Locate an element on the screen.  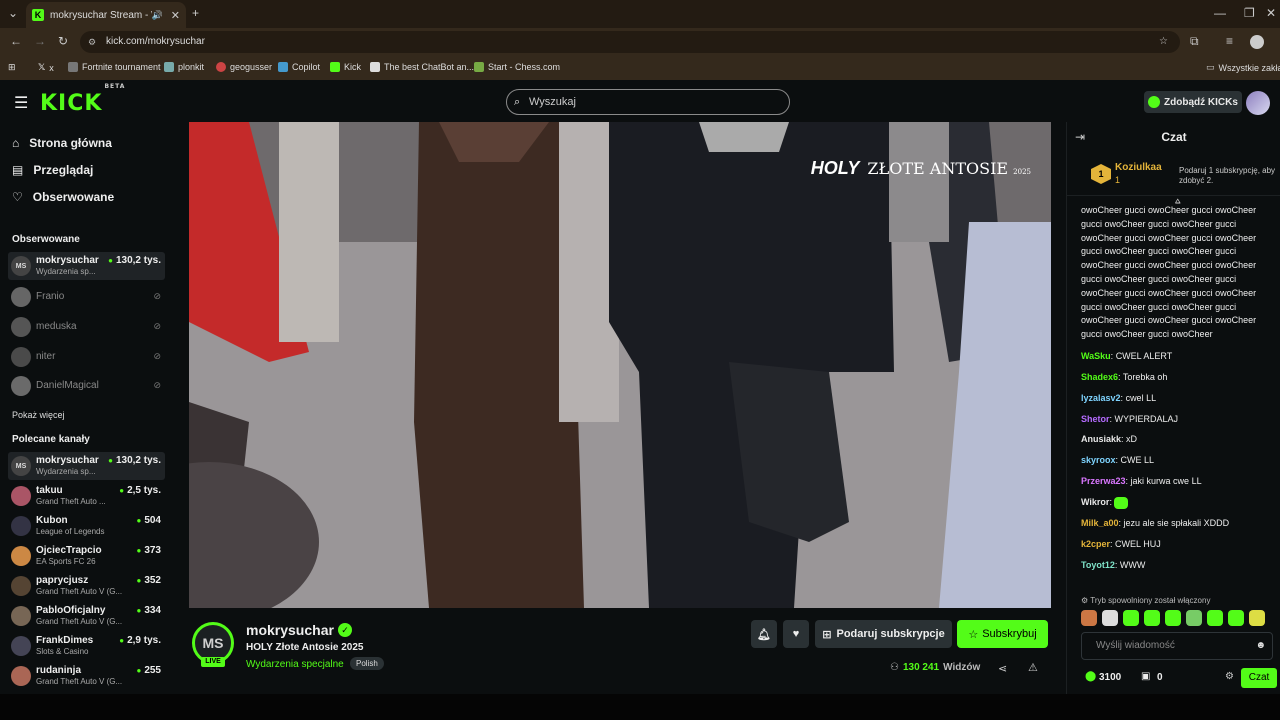
chat-username: lyzalasv2 is located at coordinates (1101, 398).